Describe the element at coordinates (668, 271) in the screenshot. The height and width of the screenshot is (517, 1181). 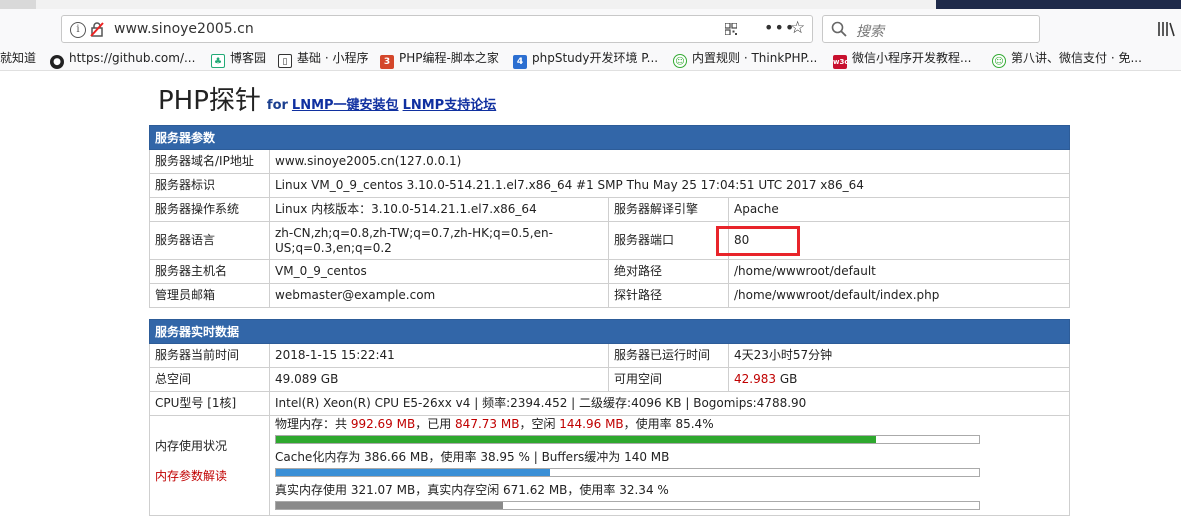
I see `abspath-label: 绝对路径` at that location.